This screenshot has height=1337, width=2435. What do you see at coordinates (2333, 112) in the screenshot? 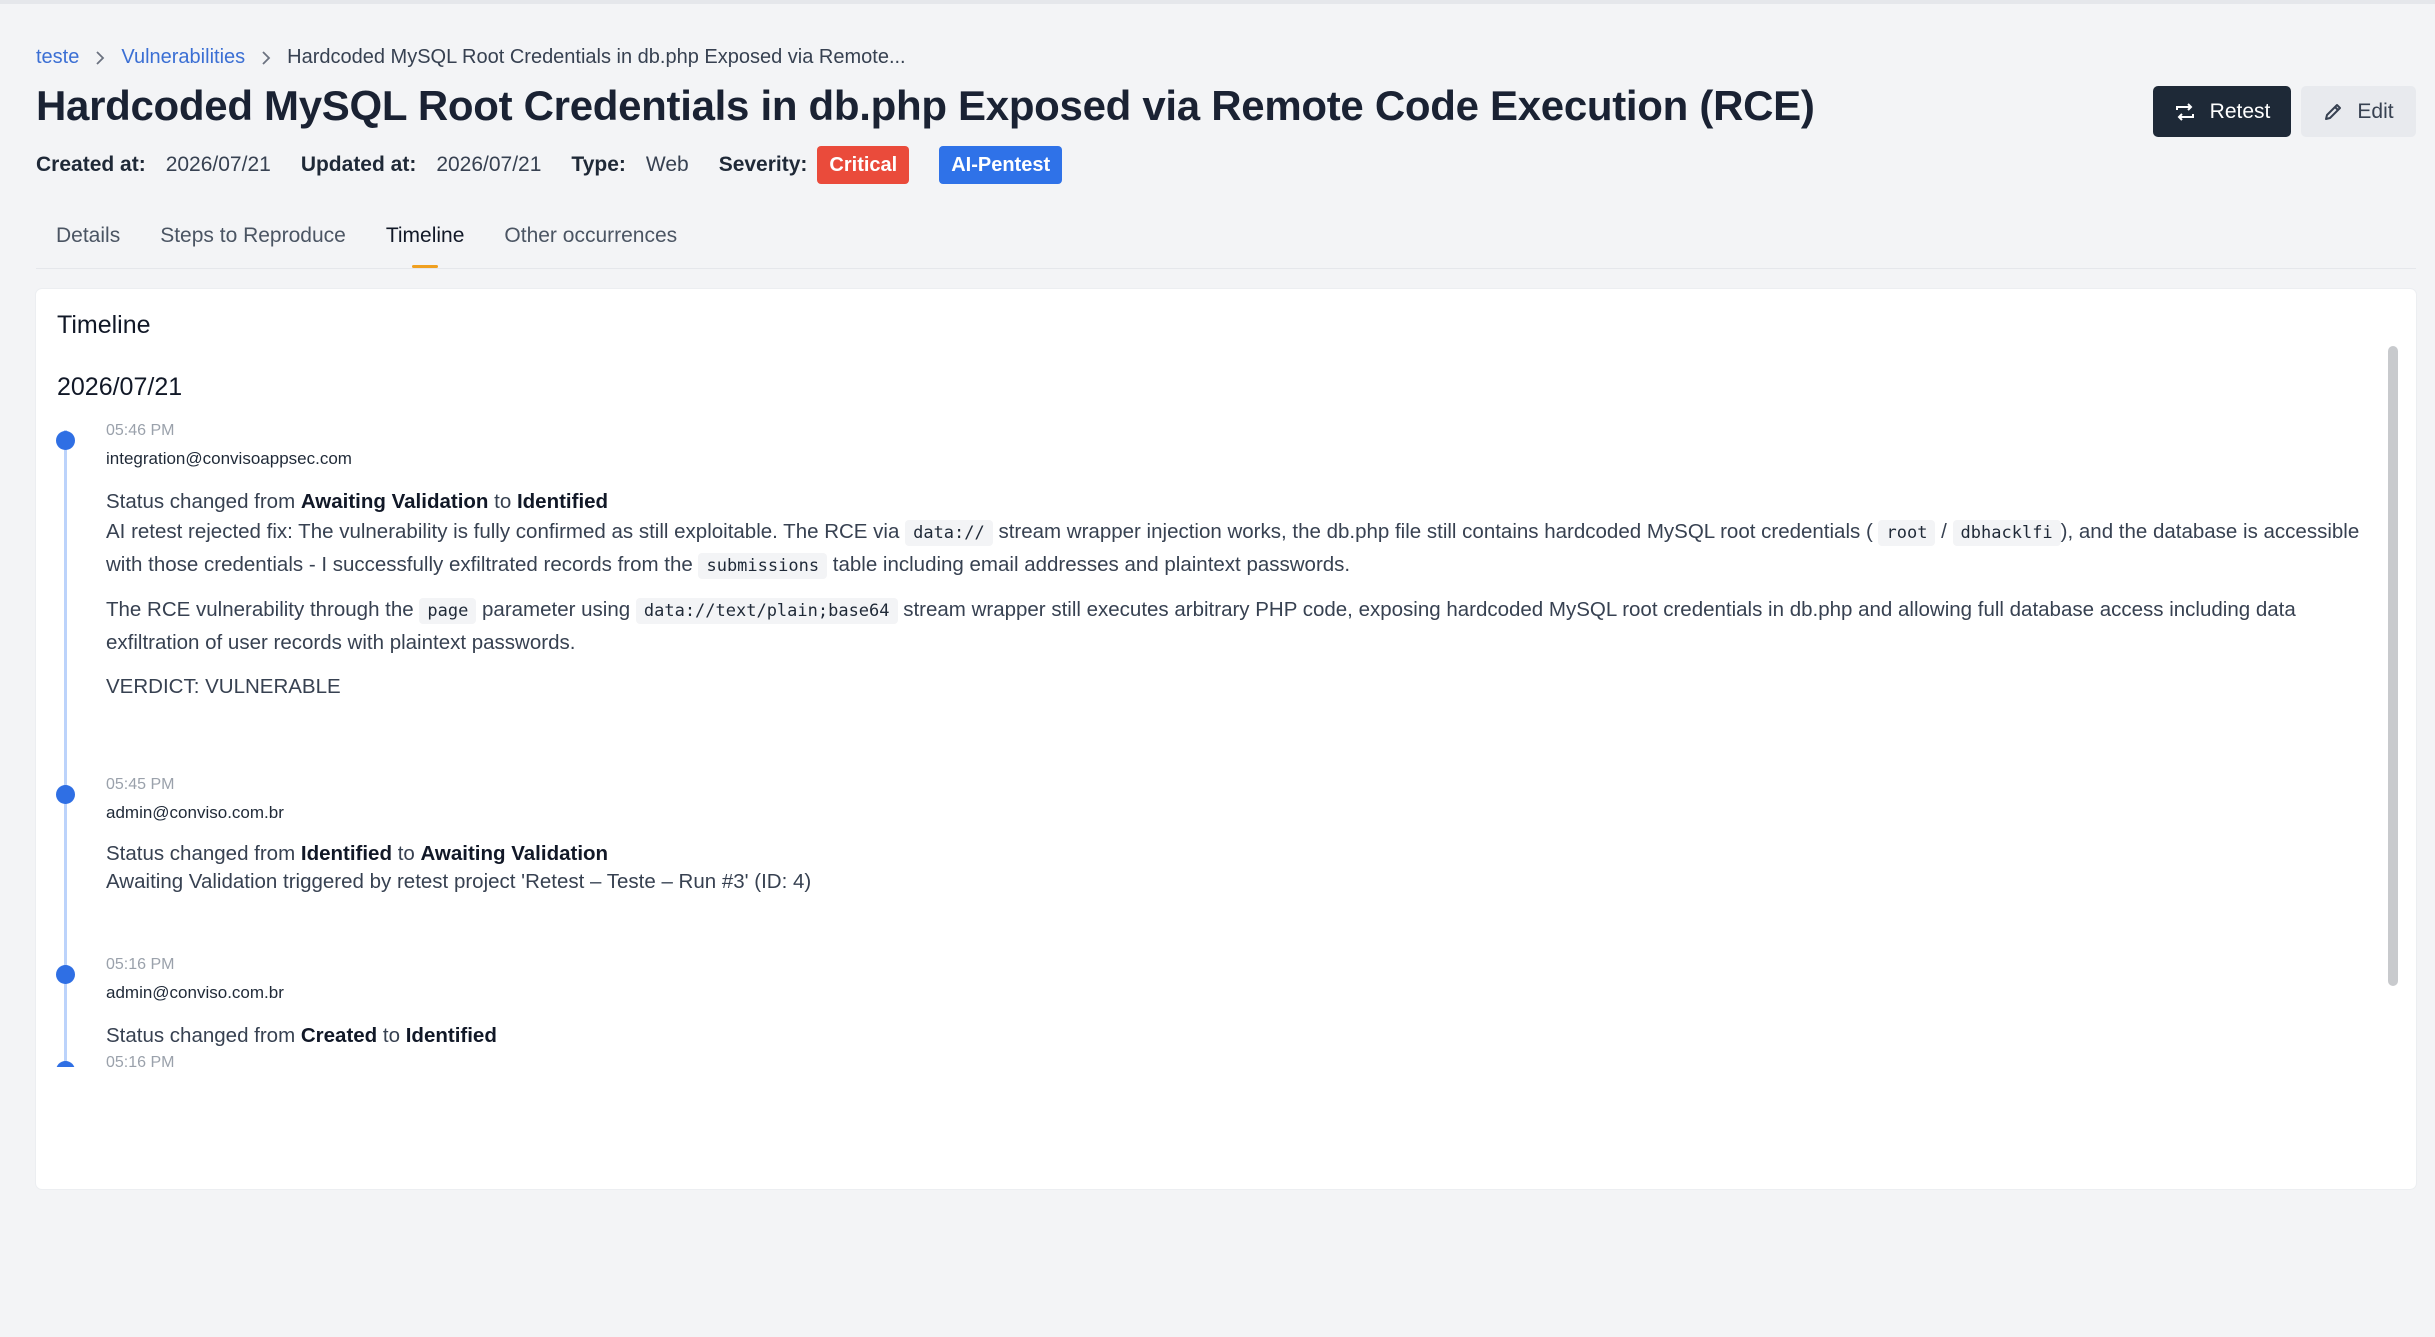
I see `pencil-icon` at bounding box center [2333, 112].